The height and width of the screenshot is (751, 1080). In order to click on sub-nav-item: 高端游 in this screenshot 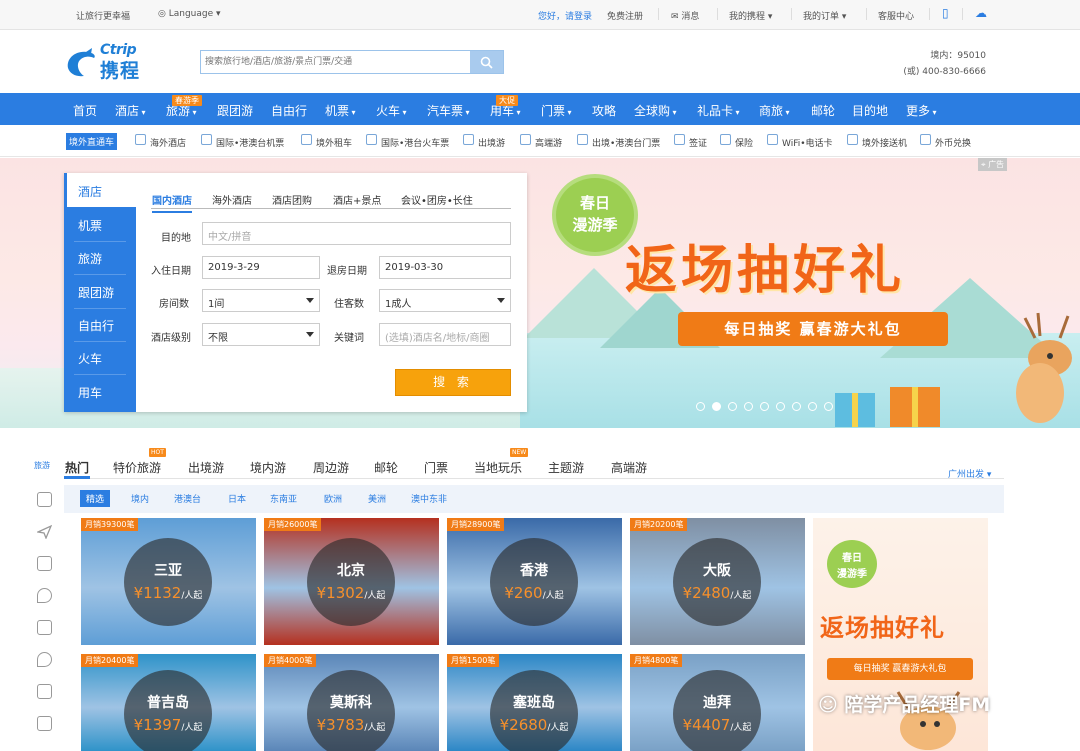, I will do `click(548, 142)`.